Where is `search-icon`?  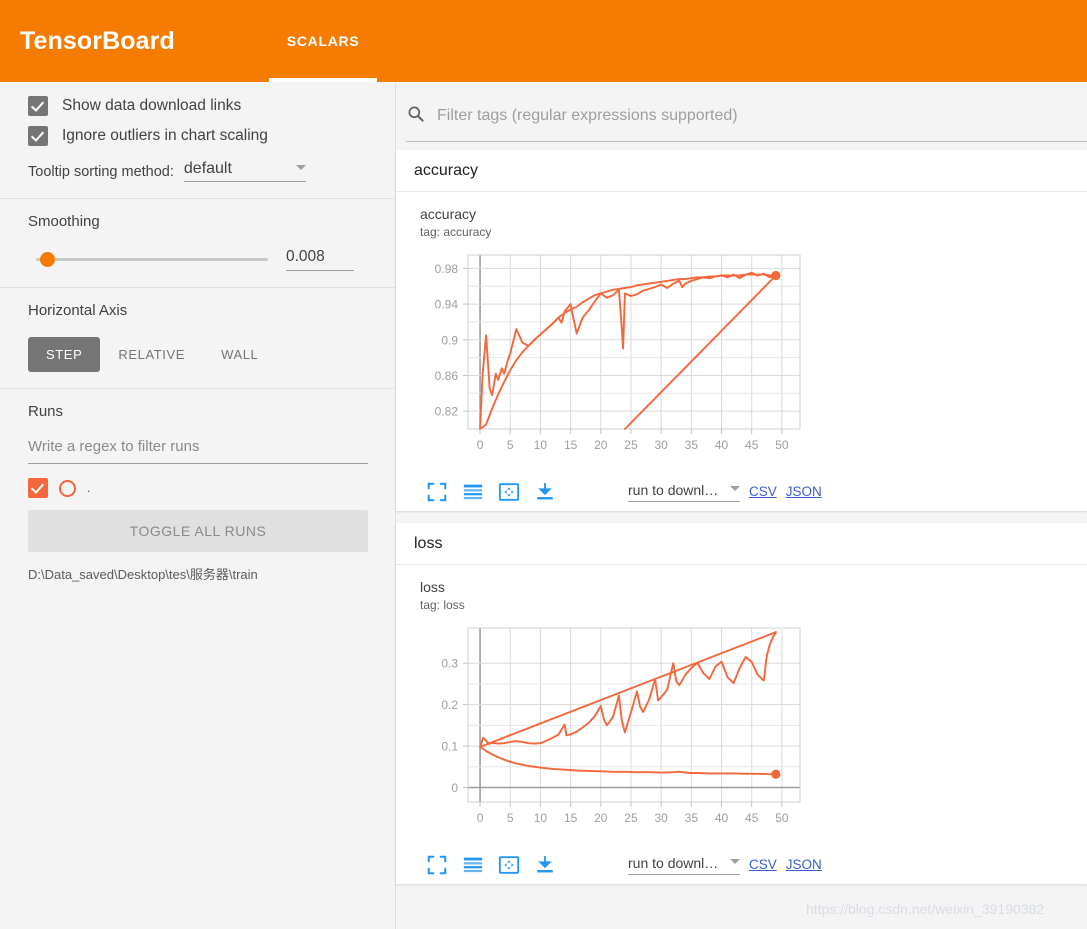
search-icon is located at coordinates (415, 116).